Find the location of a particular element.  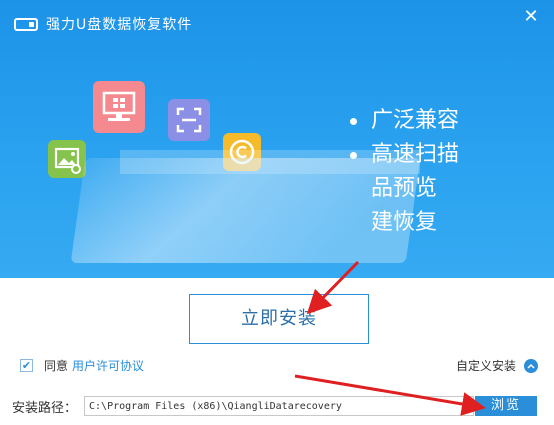

browse-button: 浏览 is located at coordinates (506, 406).